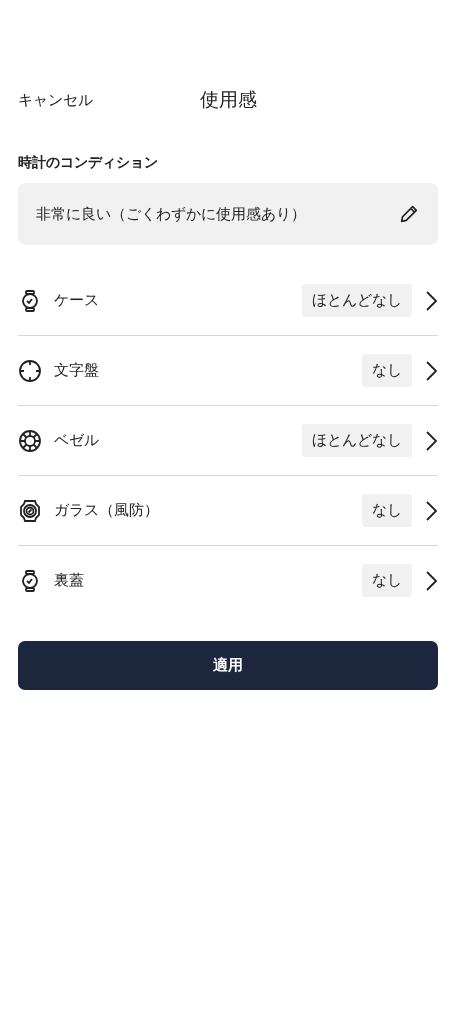  What do you see at coordinates (409, 214) in the screenshot?
I see `pencil-icon` at bounding box center [409, 214].